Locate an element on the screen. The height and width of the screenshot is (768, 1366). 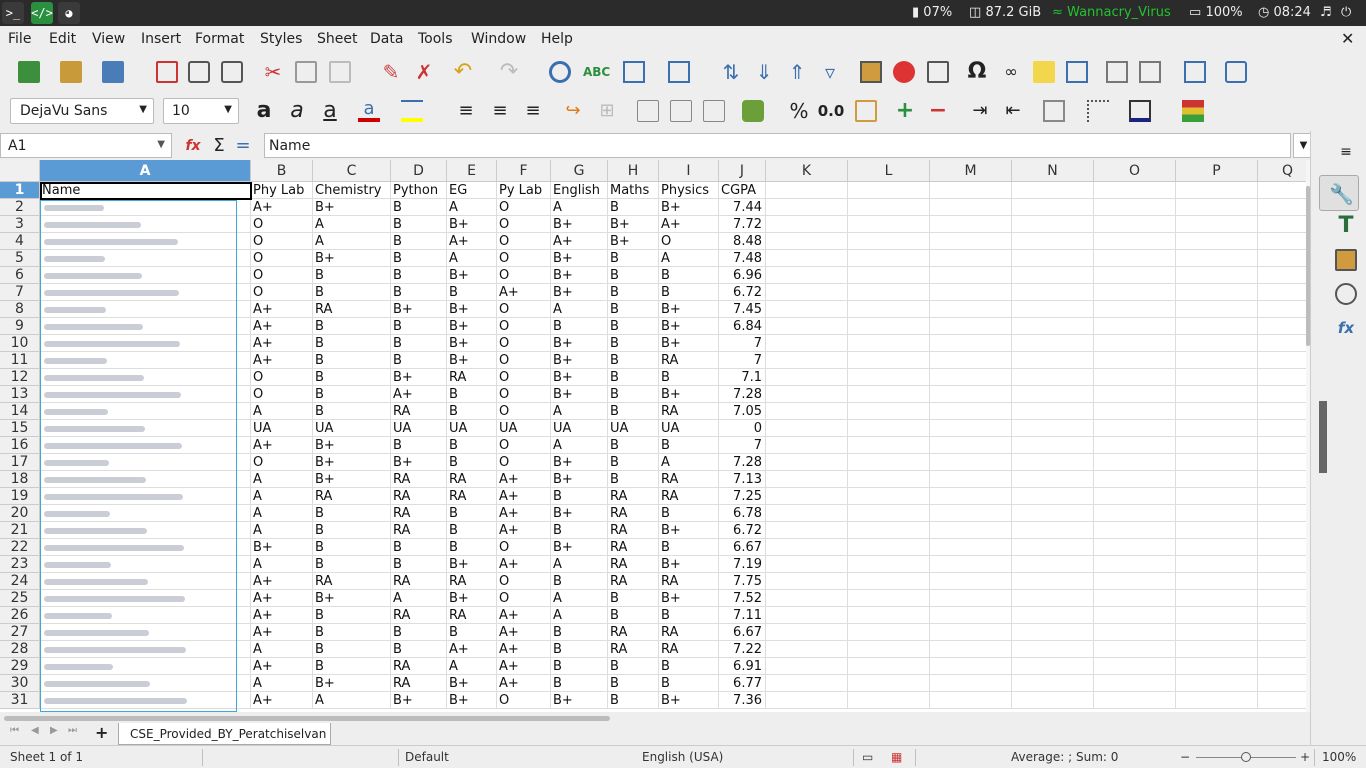
cut-icon: ✂ is located at coordinates (273, 72).